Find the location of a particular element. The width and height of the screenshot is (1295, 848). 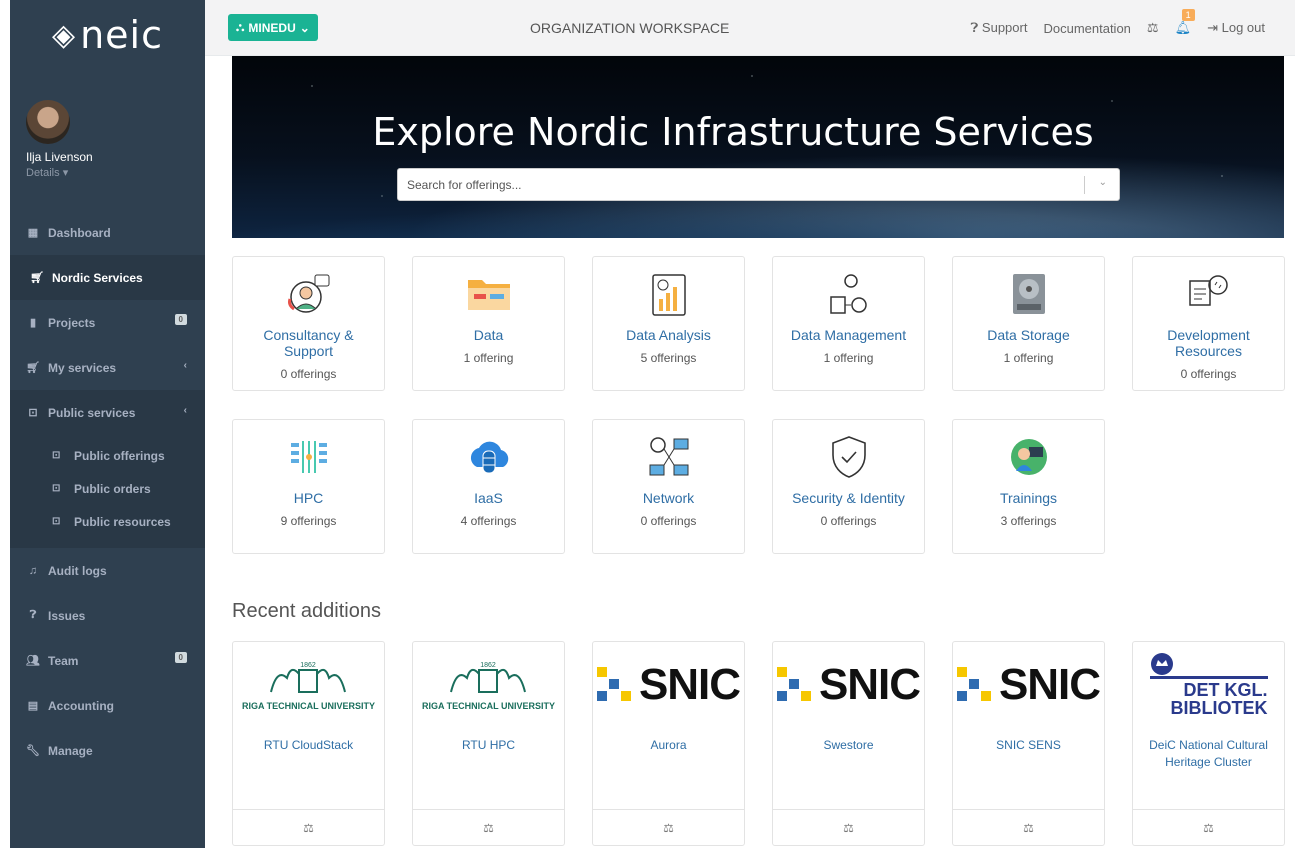

documentation-link: Documentation is located at coordinates (1086, 28).